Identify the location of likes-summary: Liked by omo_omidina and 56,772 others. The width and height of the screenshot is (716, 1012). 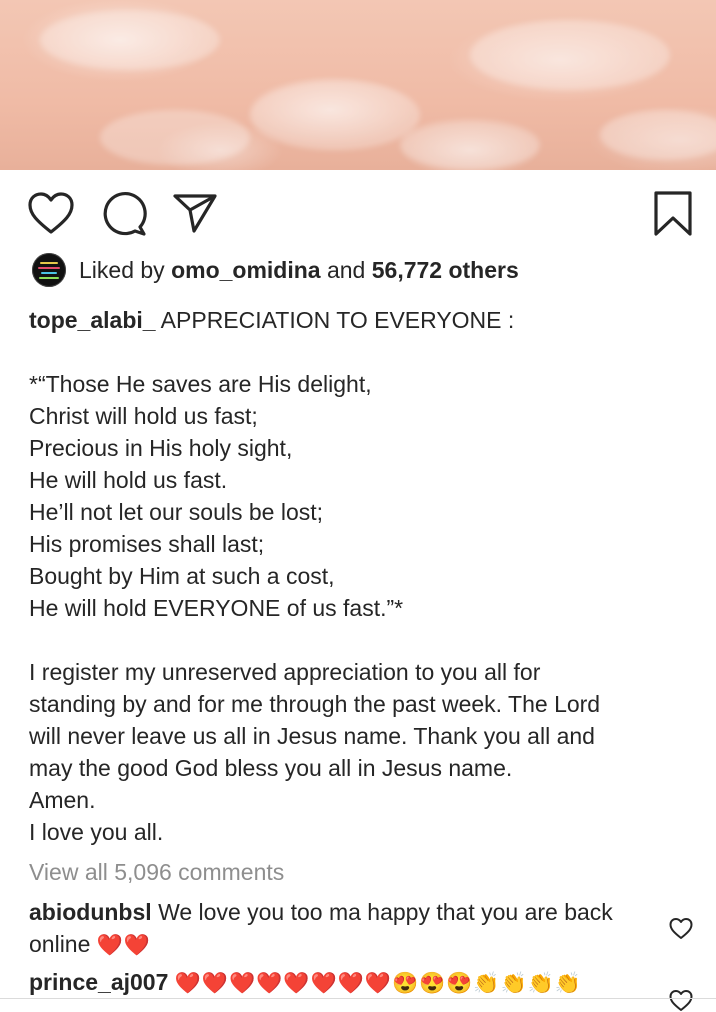
(275, 270).